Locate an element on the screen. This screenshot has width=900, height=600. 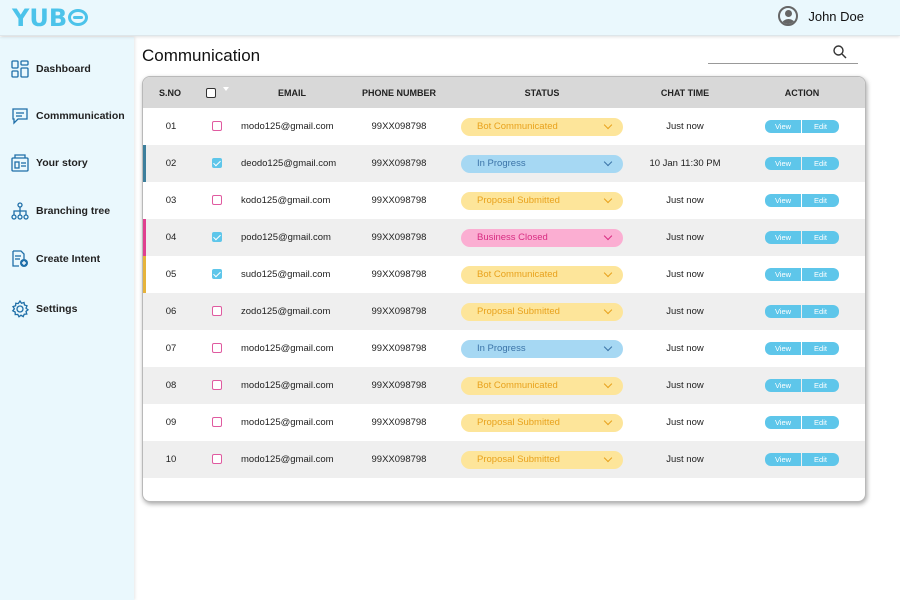
user-menu: John Doe is located at coordinates (821, 16).